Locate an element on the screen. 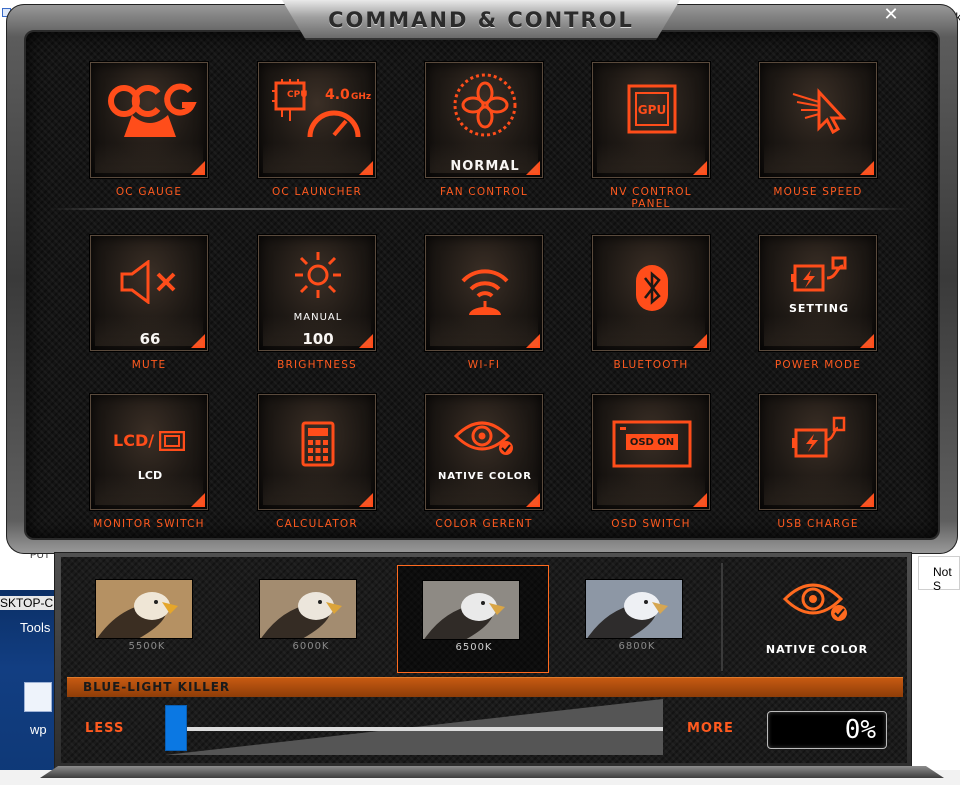  tile-calculator: CALCULATOR is located at coordinates (317, 462).